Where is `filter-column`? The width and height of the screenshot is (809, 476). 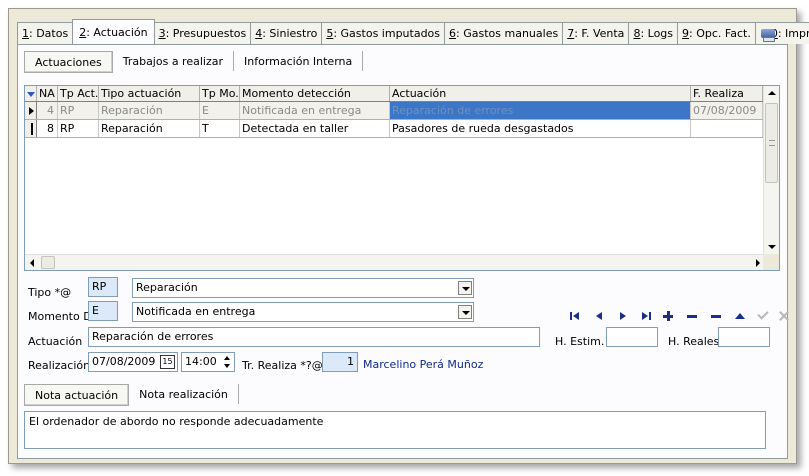 filter-column is located at coordinates (31, 93).